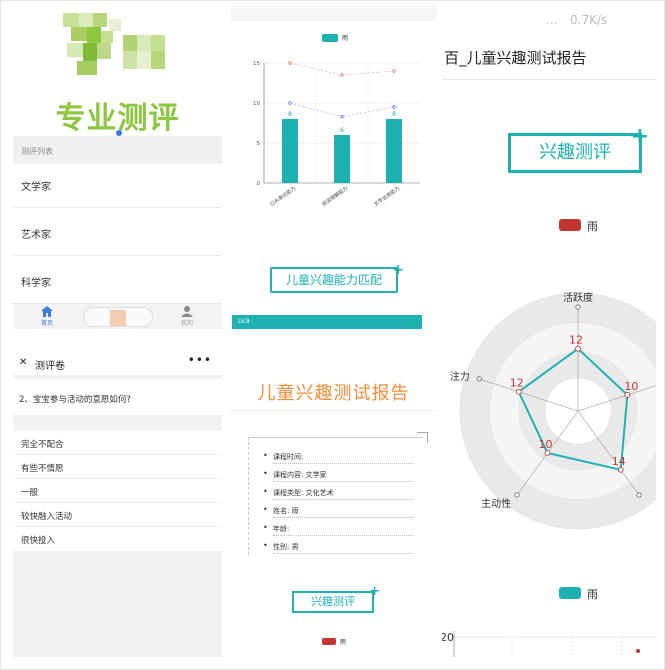 The width and height of the screenshot is (665, 670). Describe the element at coordinates (117, 467) in the screenshot. I see `option-item: 有些不情愿` at that location.